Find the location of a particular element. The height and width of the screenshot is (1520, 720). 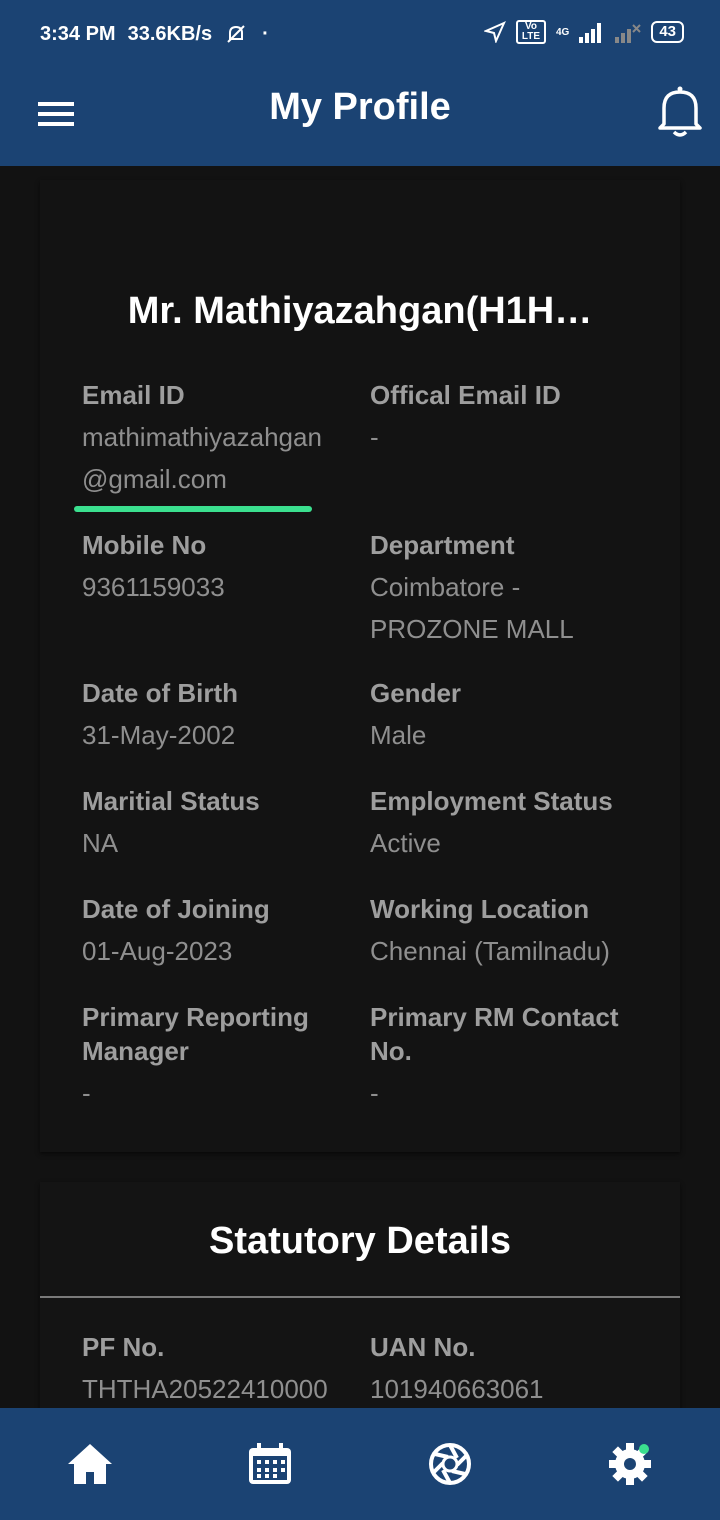

field-rm-contact: Primary RM Contact No. - is located at coordinates (510, 1057).